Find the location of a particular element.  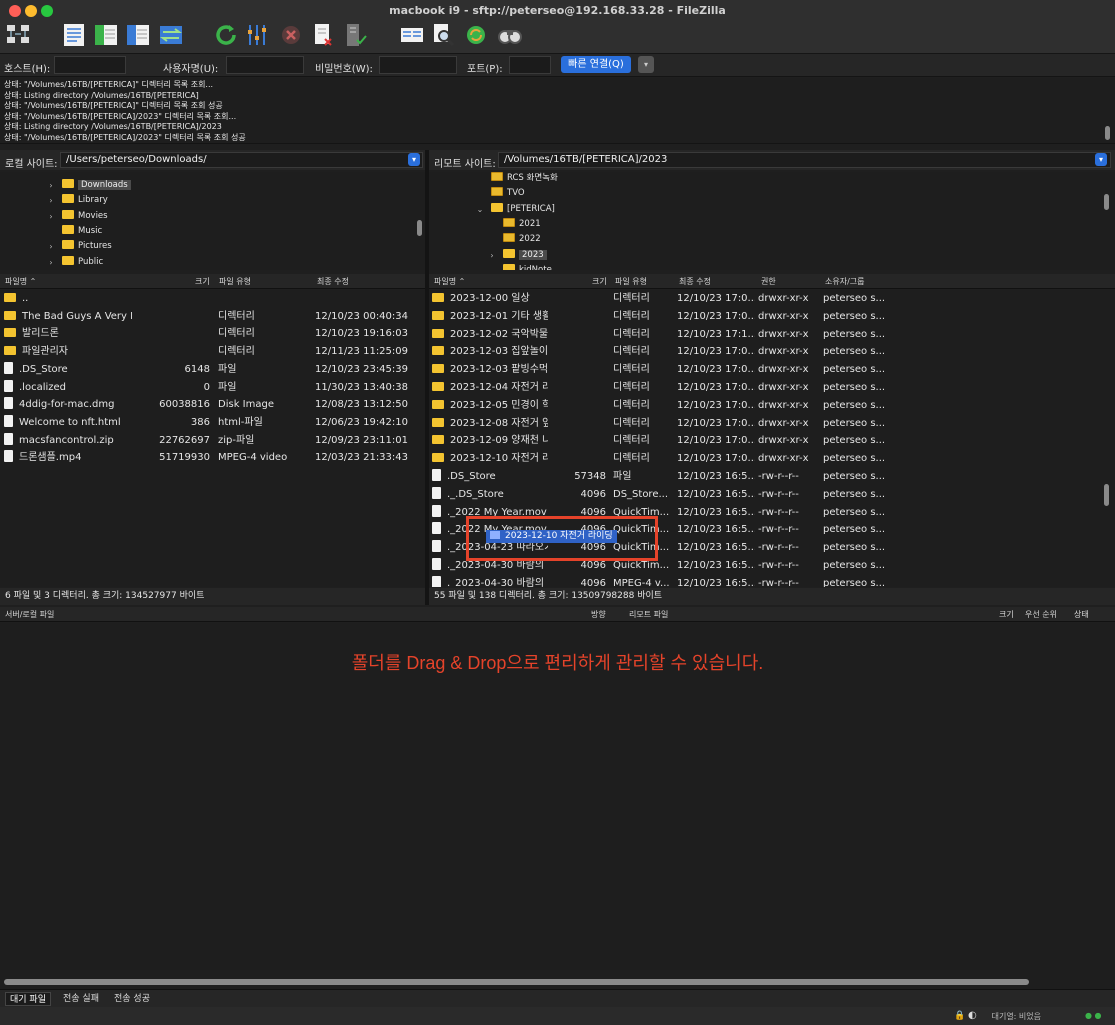

password-input is located at coordinates (418, 65).